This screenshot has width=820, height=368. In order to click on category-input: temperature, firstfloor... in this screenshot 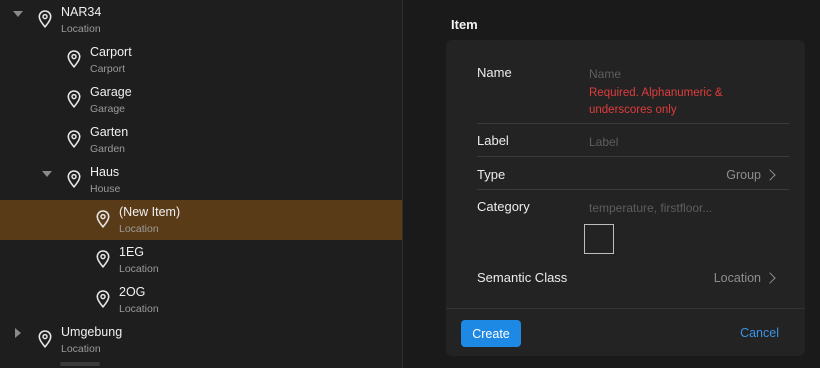, I will do `click(650, 208)`.